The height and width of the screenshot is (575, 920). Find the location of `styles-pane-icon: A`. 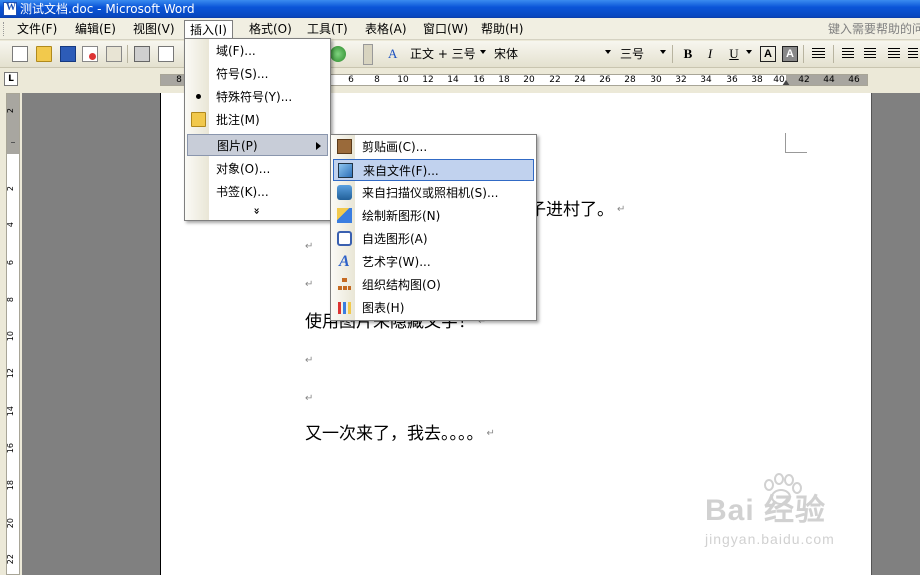

styles-pane-icon: A is located at coordinates (392, 54).